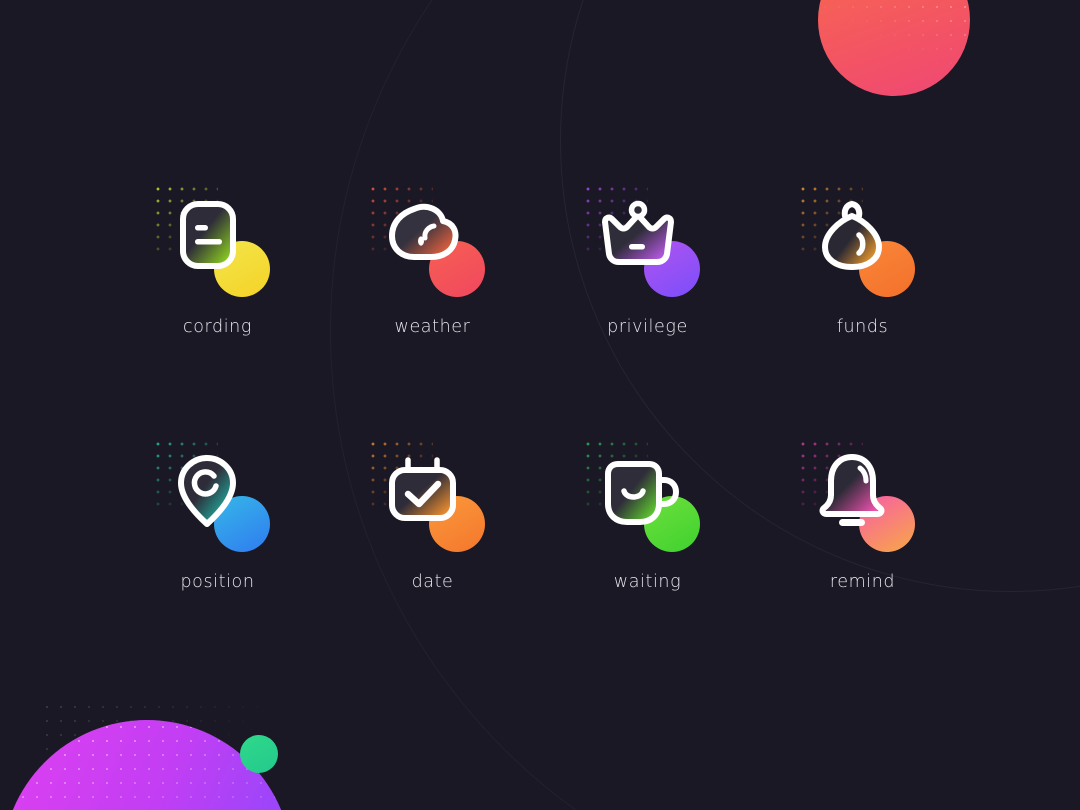 The width and height of the screenshot is (1080, 810). What do you see at coordinates (882, 28) in the screenshot?
I see `background-blob-green-yellow` at bounding box center [882, 28].